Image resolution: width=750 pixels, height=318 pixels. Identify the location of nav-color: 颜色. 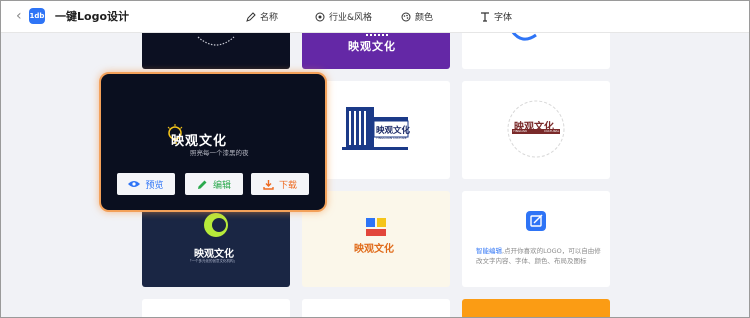
(417, 16).